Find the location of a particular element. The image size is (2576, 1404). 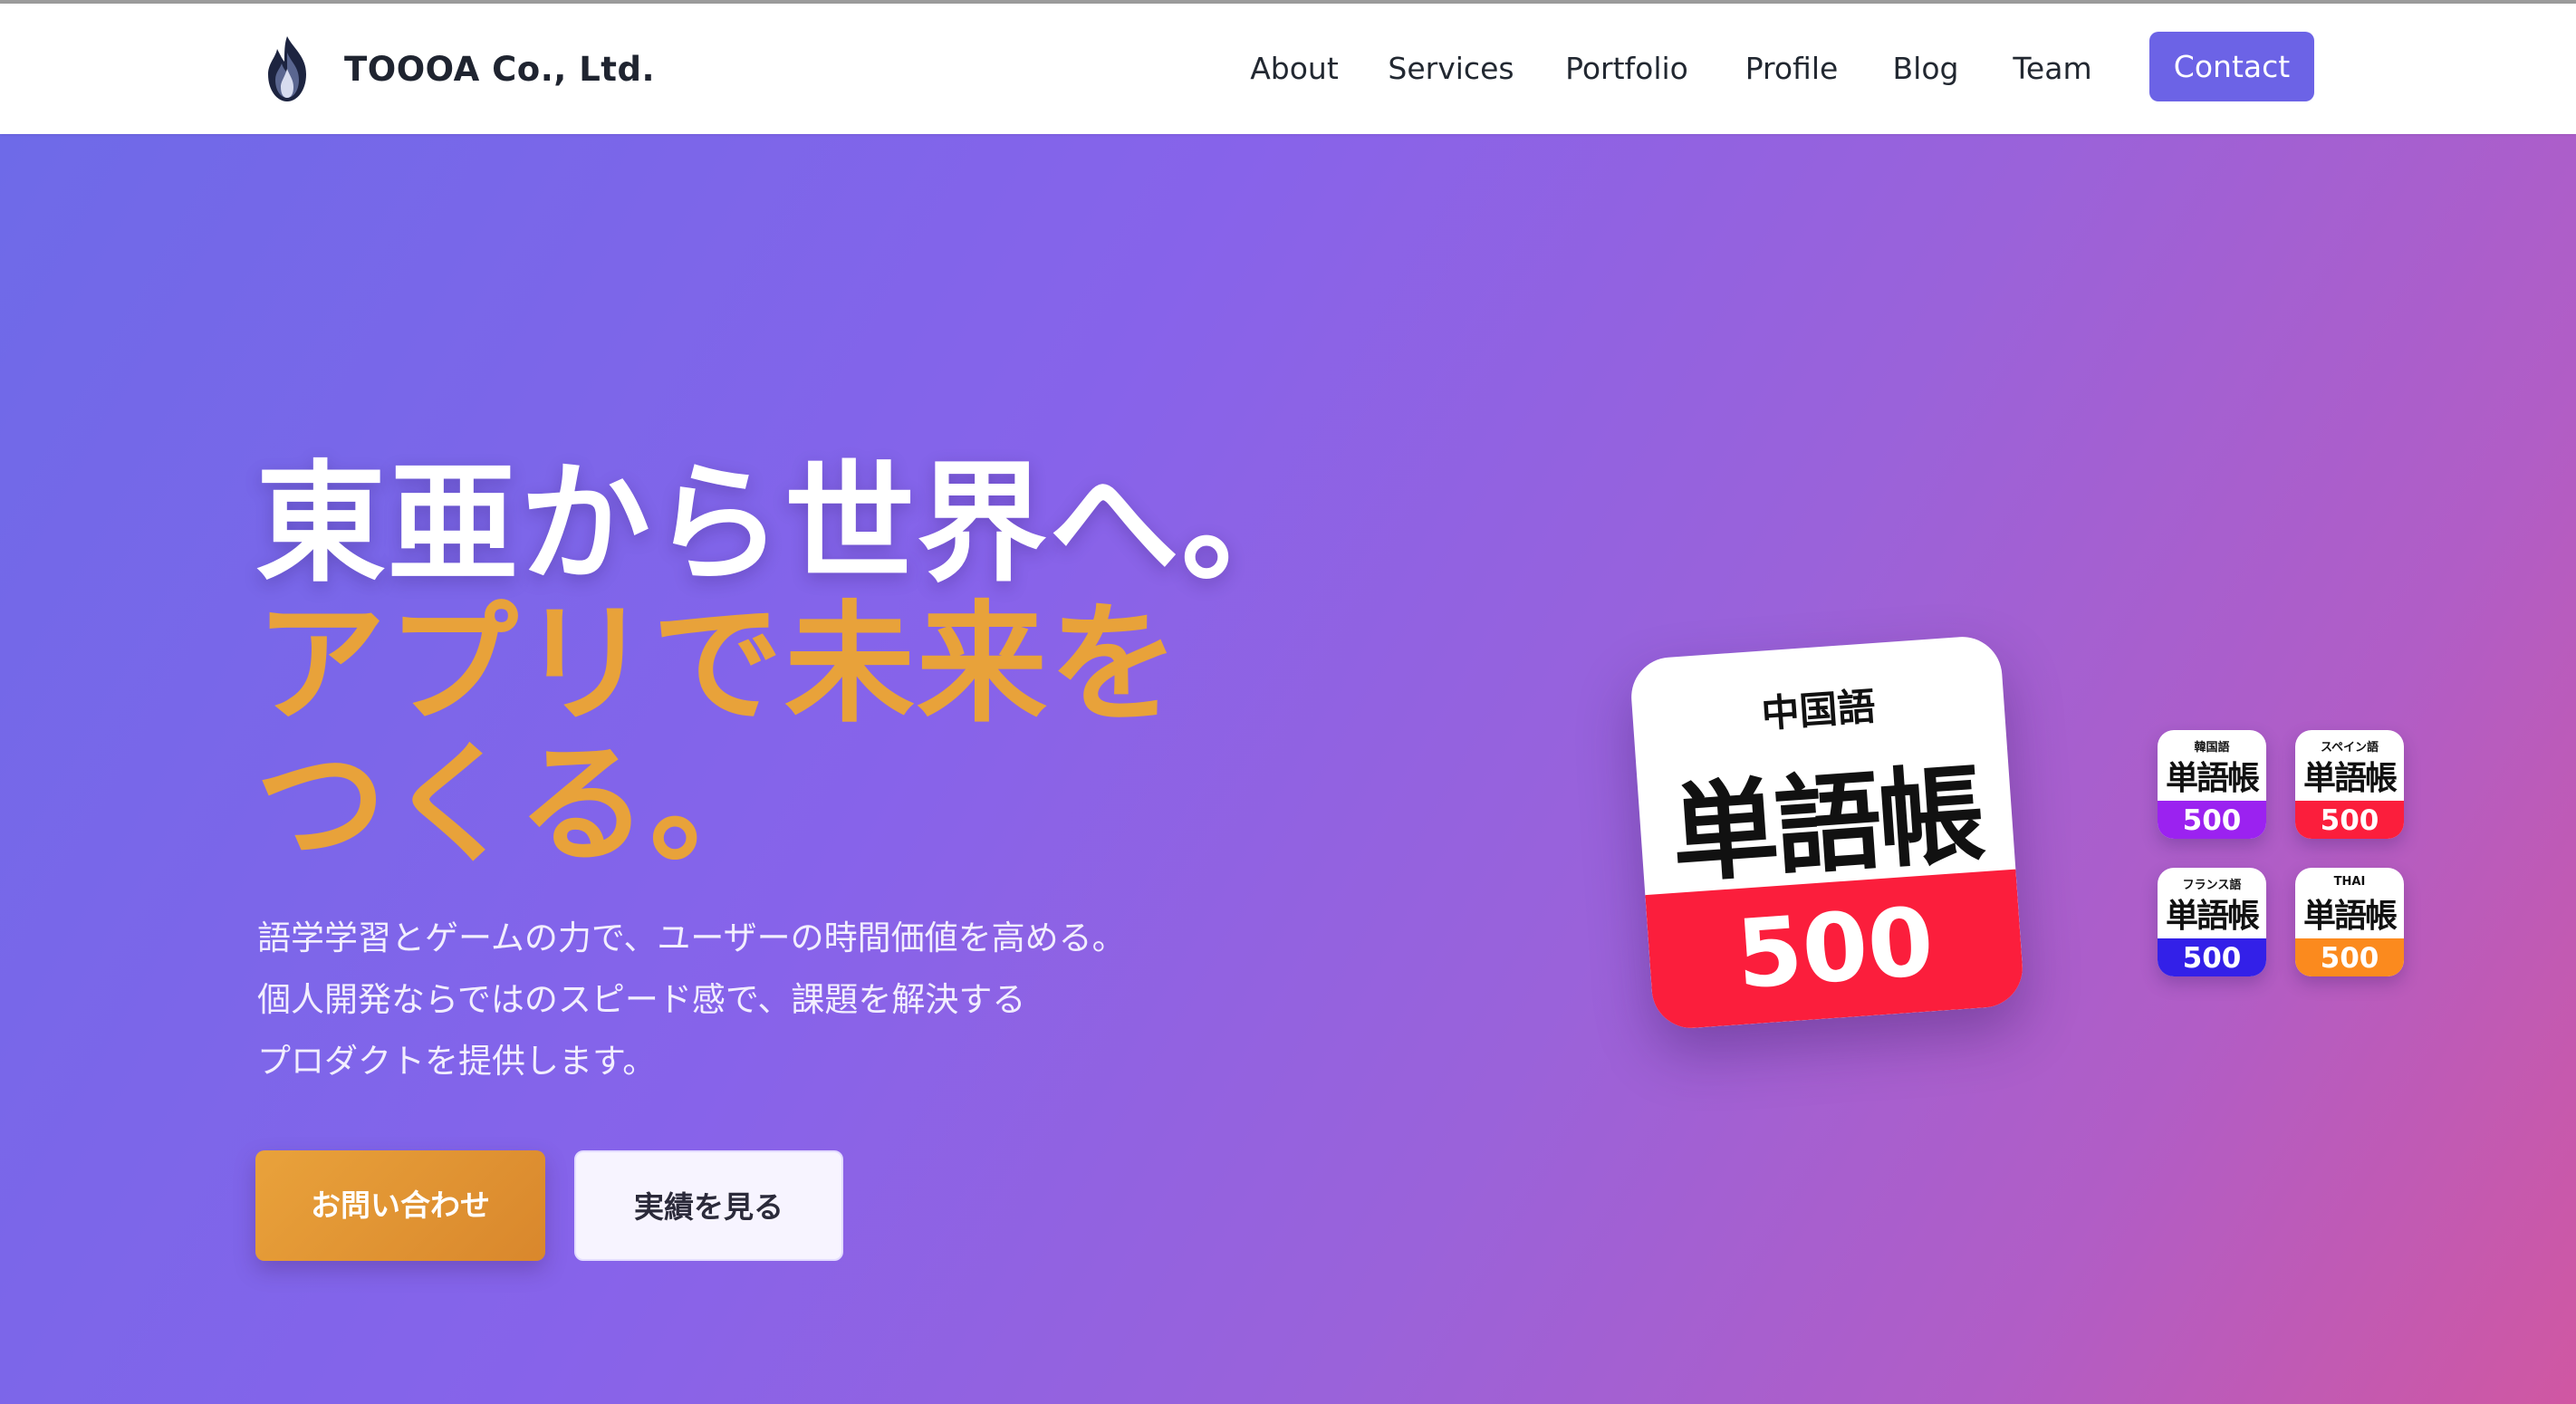

app-icon-french: フランス語 単語帳 500 is located at coordinates (2212, 922).